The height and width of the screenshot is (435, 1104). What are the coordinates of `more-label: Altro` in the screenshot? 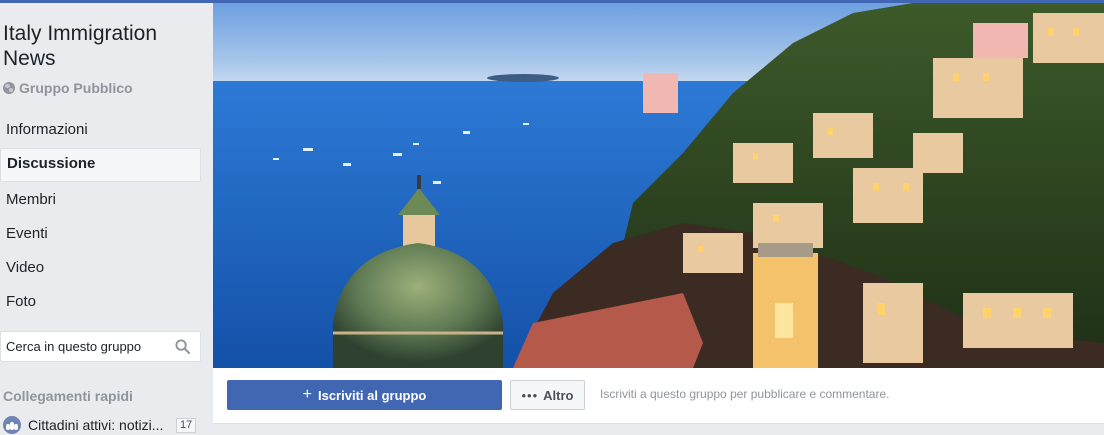 It's located at (558, 395).